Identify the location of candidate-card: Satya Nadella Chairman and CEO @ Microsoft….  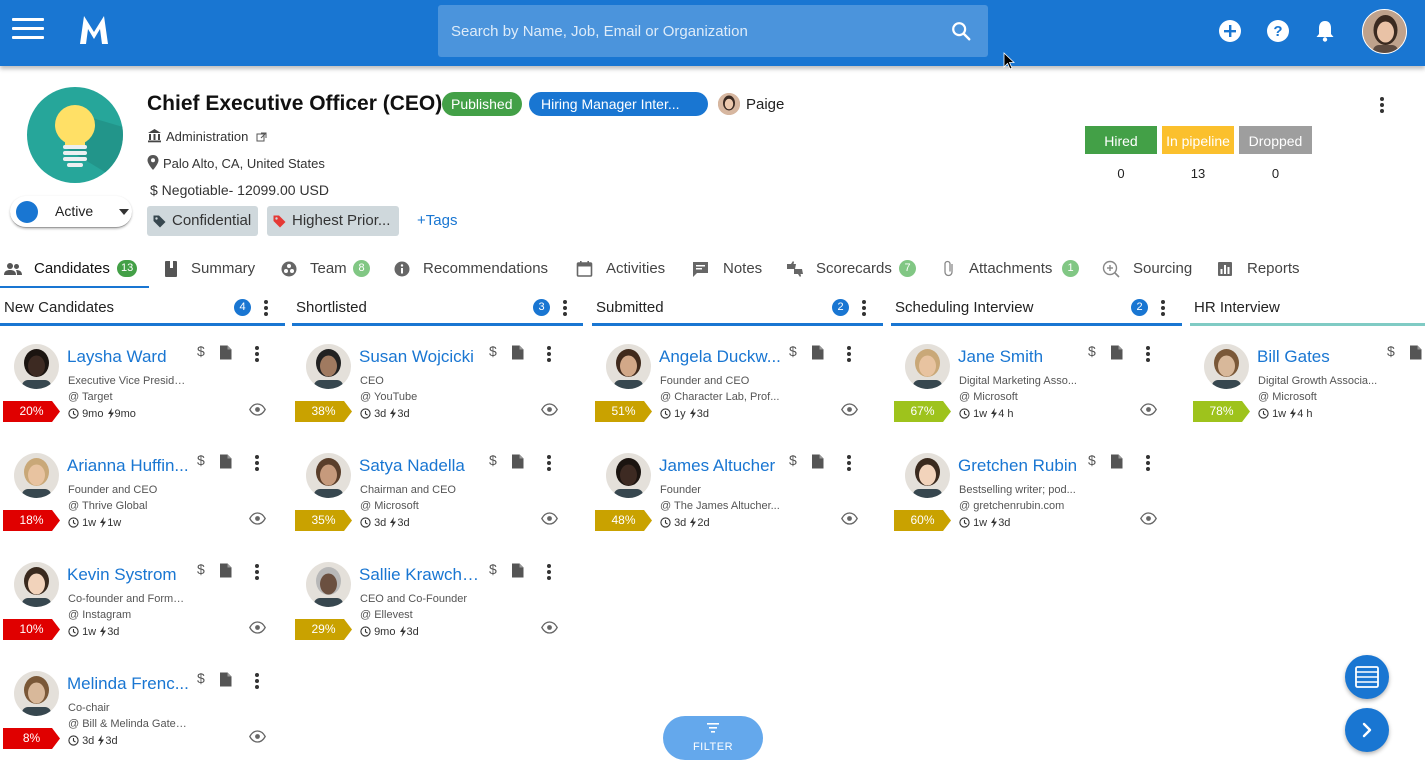
(435, 493).